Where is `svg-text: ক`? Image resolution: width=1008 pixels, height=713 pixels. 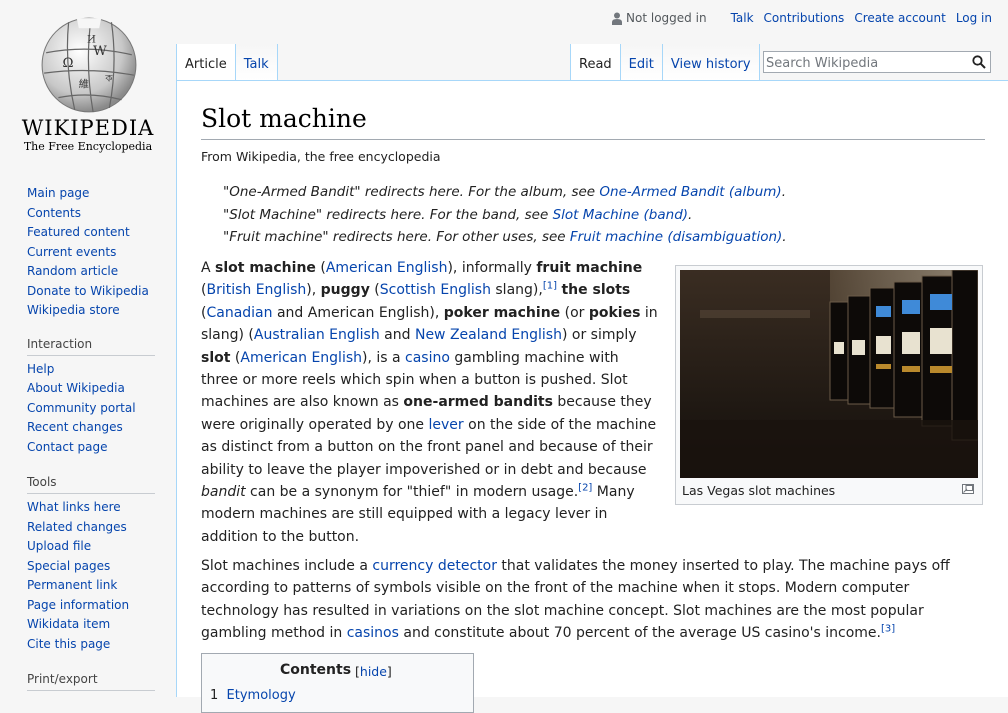 svg-text: ক is located at coordinates (108, 78).